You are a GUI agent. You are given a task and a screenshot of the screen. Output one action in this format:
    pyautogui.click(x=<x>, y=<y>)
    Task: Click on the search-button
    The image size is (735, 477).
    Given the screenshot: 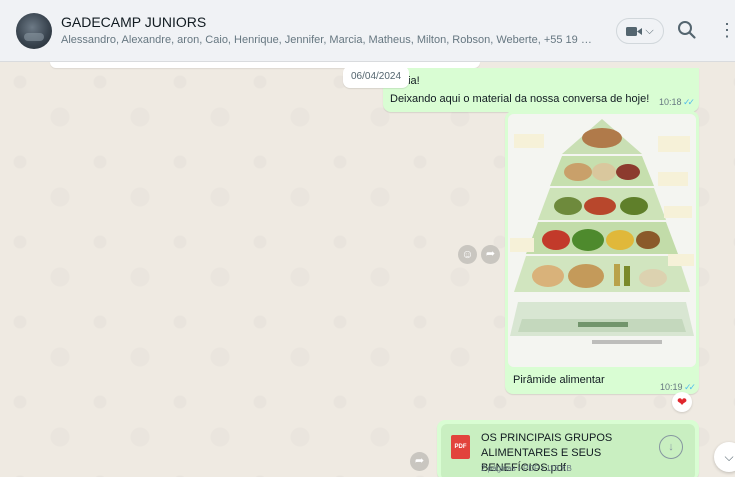 What is the action you would take?
    pyautogui.click(x=687, y=30)
    